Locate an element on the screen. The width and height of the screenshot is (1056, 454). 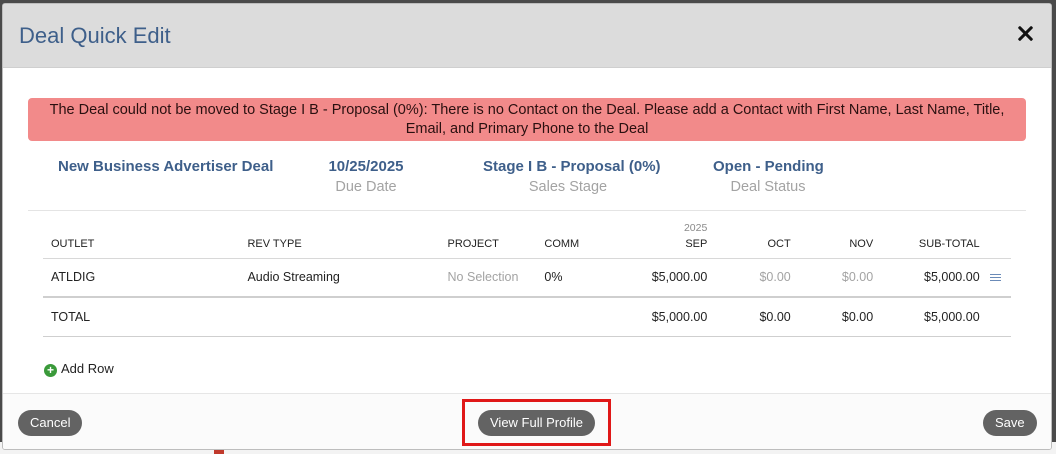
due-date-label: Due Date is located at coordinates (366, 187).